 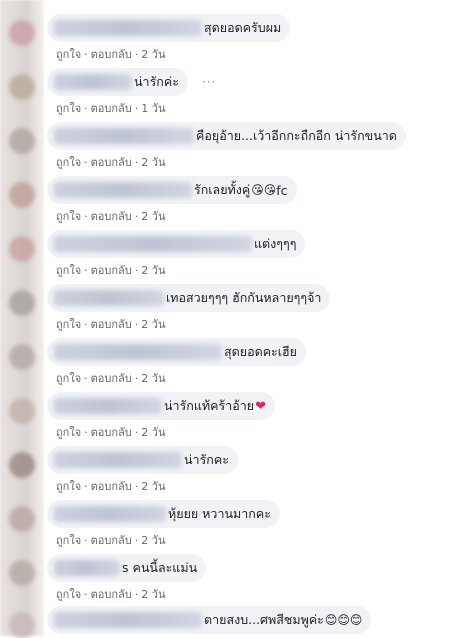 What do you see at coordinates (222, 189) in the screenshot?
I see `comment-text: รักเลยทั้งคู่` at bounding box center [222, 189].